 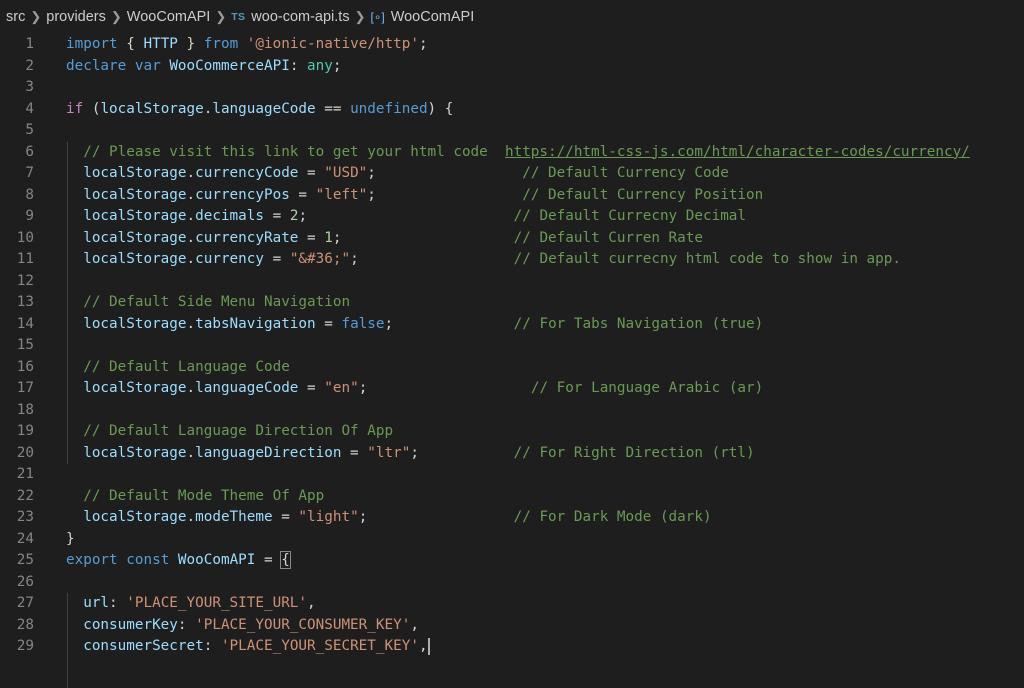 I want to click on code-token: (, so click(x=92, y=108).